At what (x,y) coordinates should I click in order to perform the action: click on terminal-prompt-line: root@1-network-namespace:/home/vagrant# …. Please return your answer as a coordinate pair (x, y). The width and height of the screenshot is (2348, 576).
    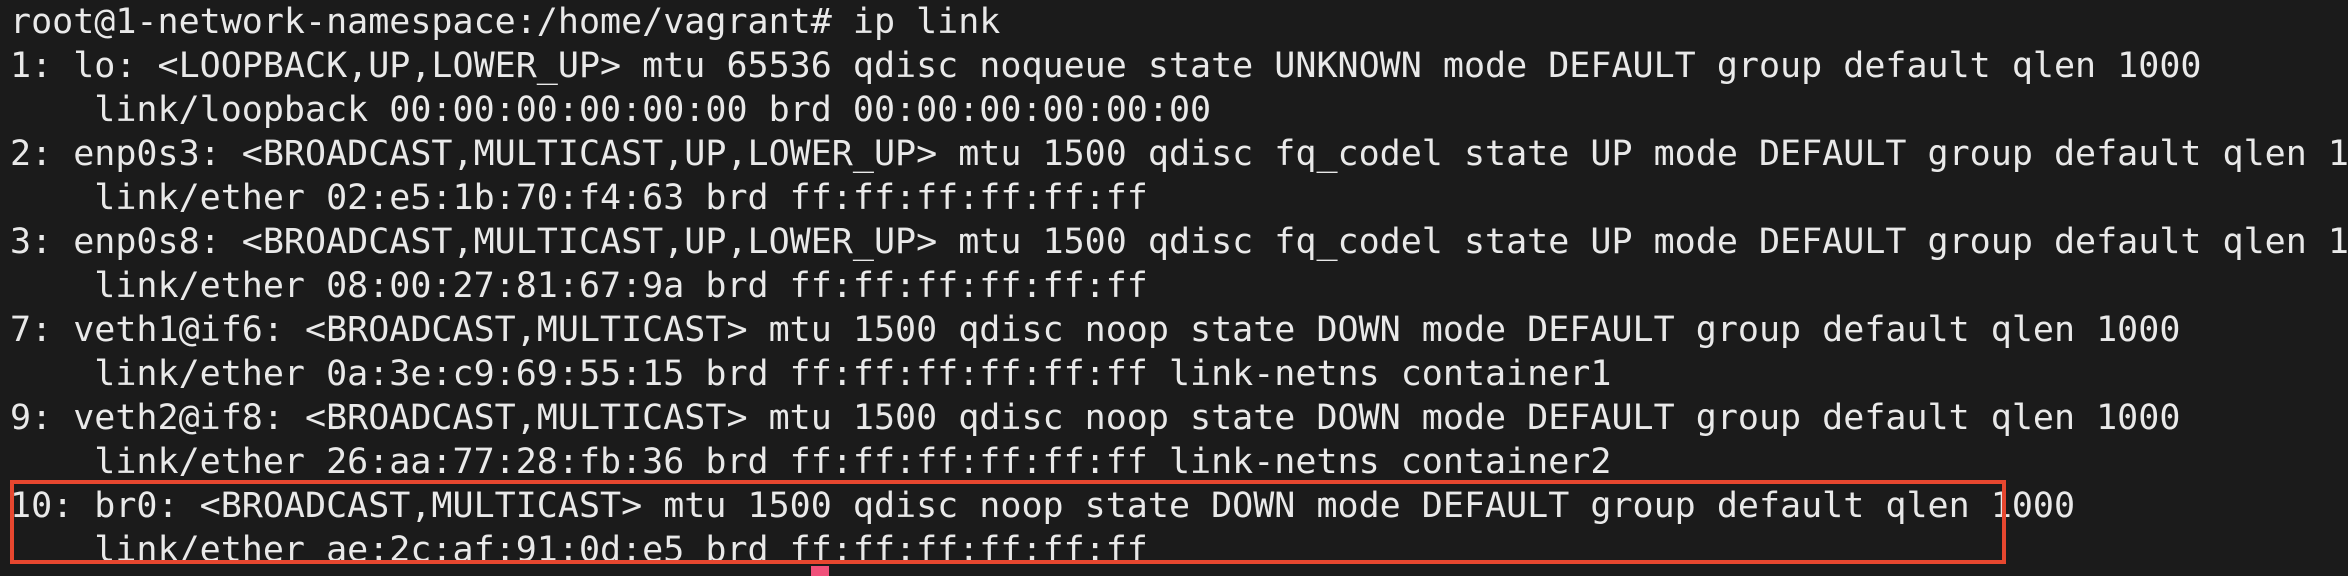
    Looking at the image, I should click on (505, 22).